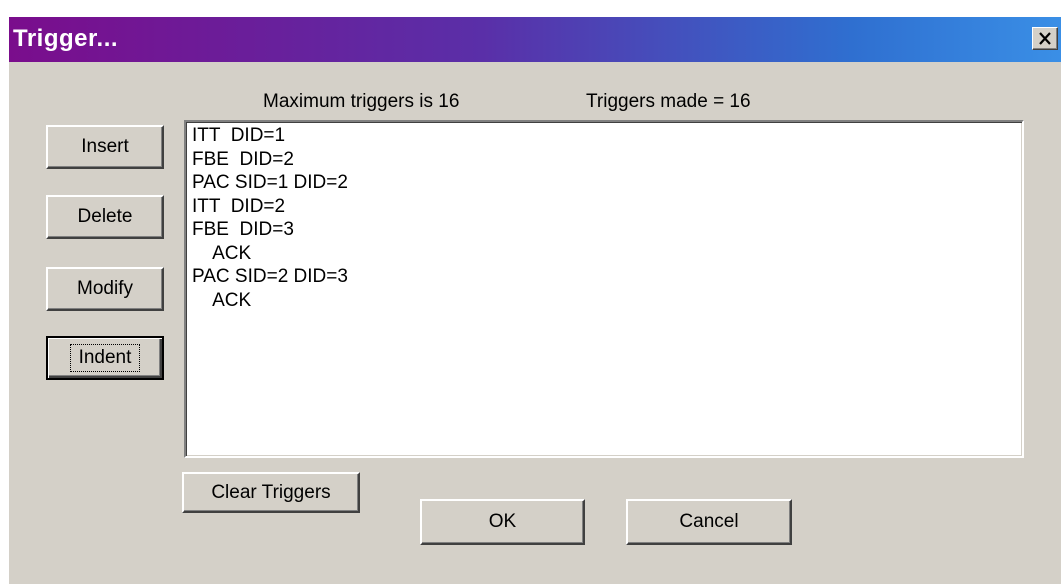 The width and height of the screenshot is (1061, 584). I want to click on delete-button: Delete, so click(105, 217).